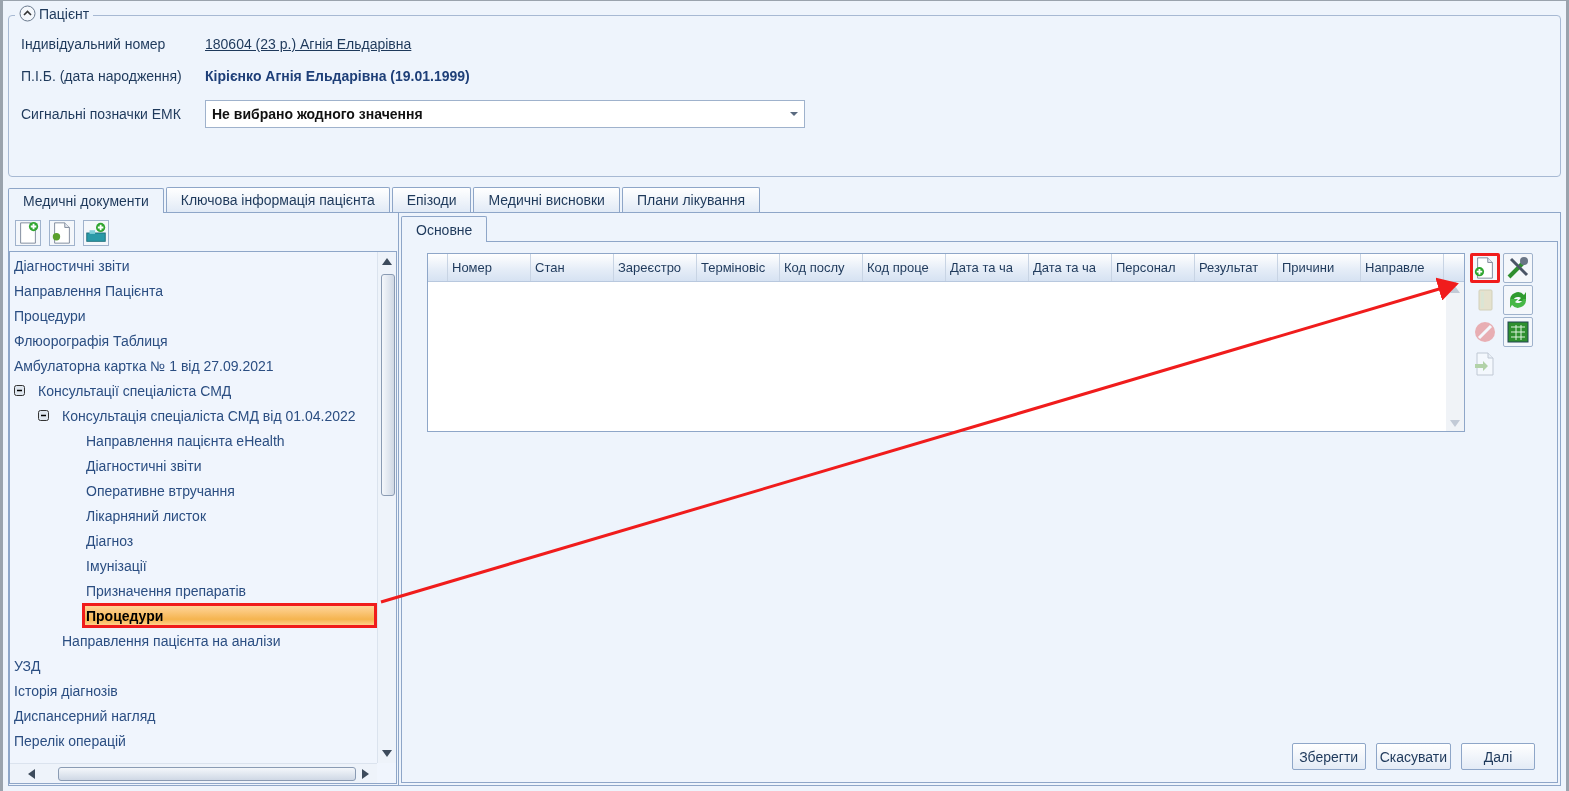  What do you see at coordinates (195, 340) in the screenshot?
I see `tree-item: Флюорографія Таблиця` at bounding box center [195, 340].